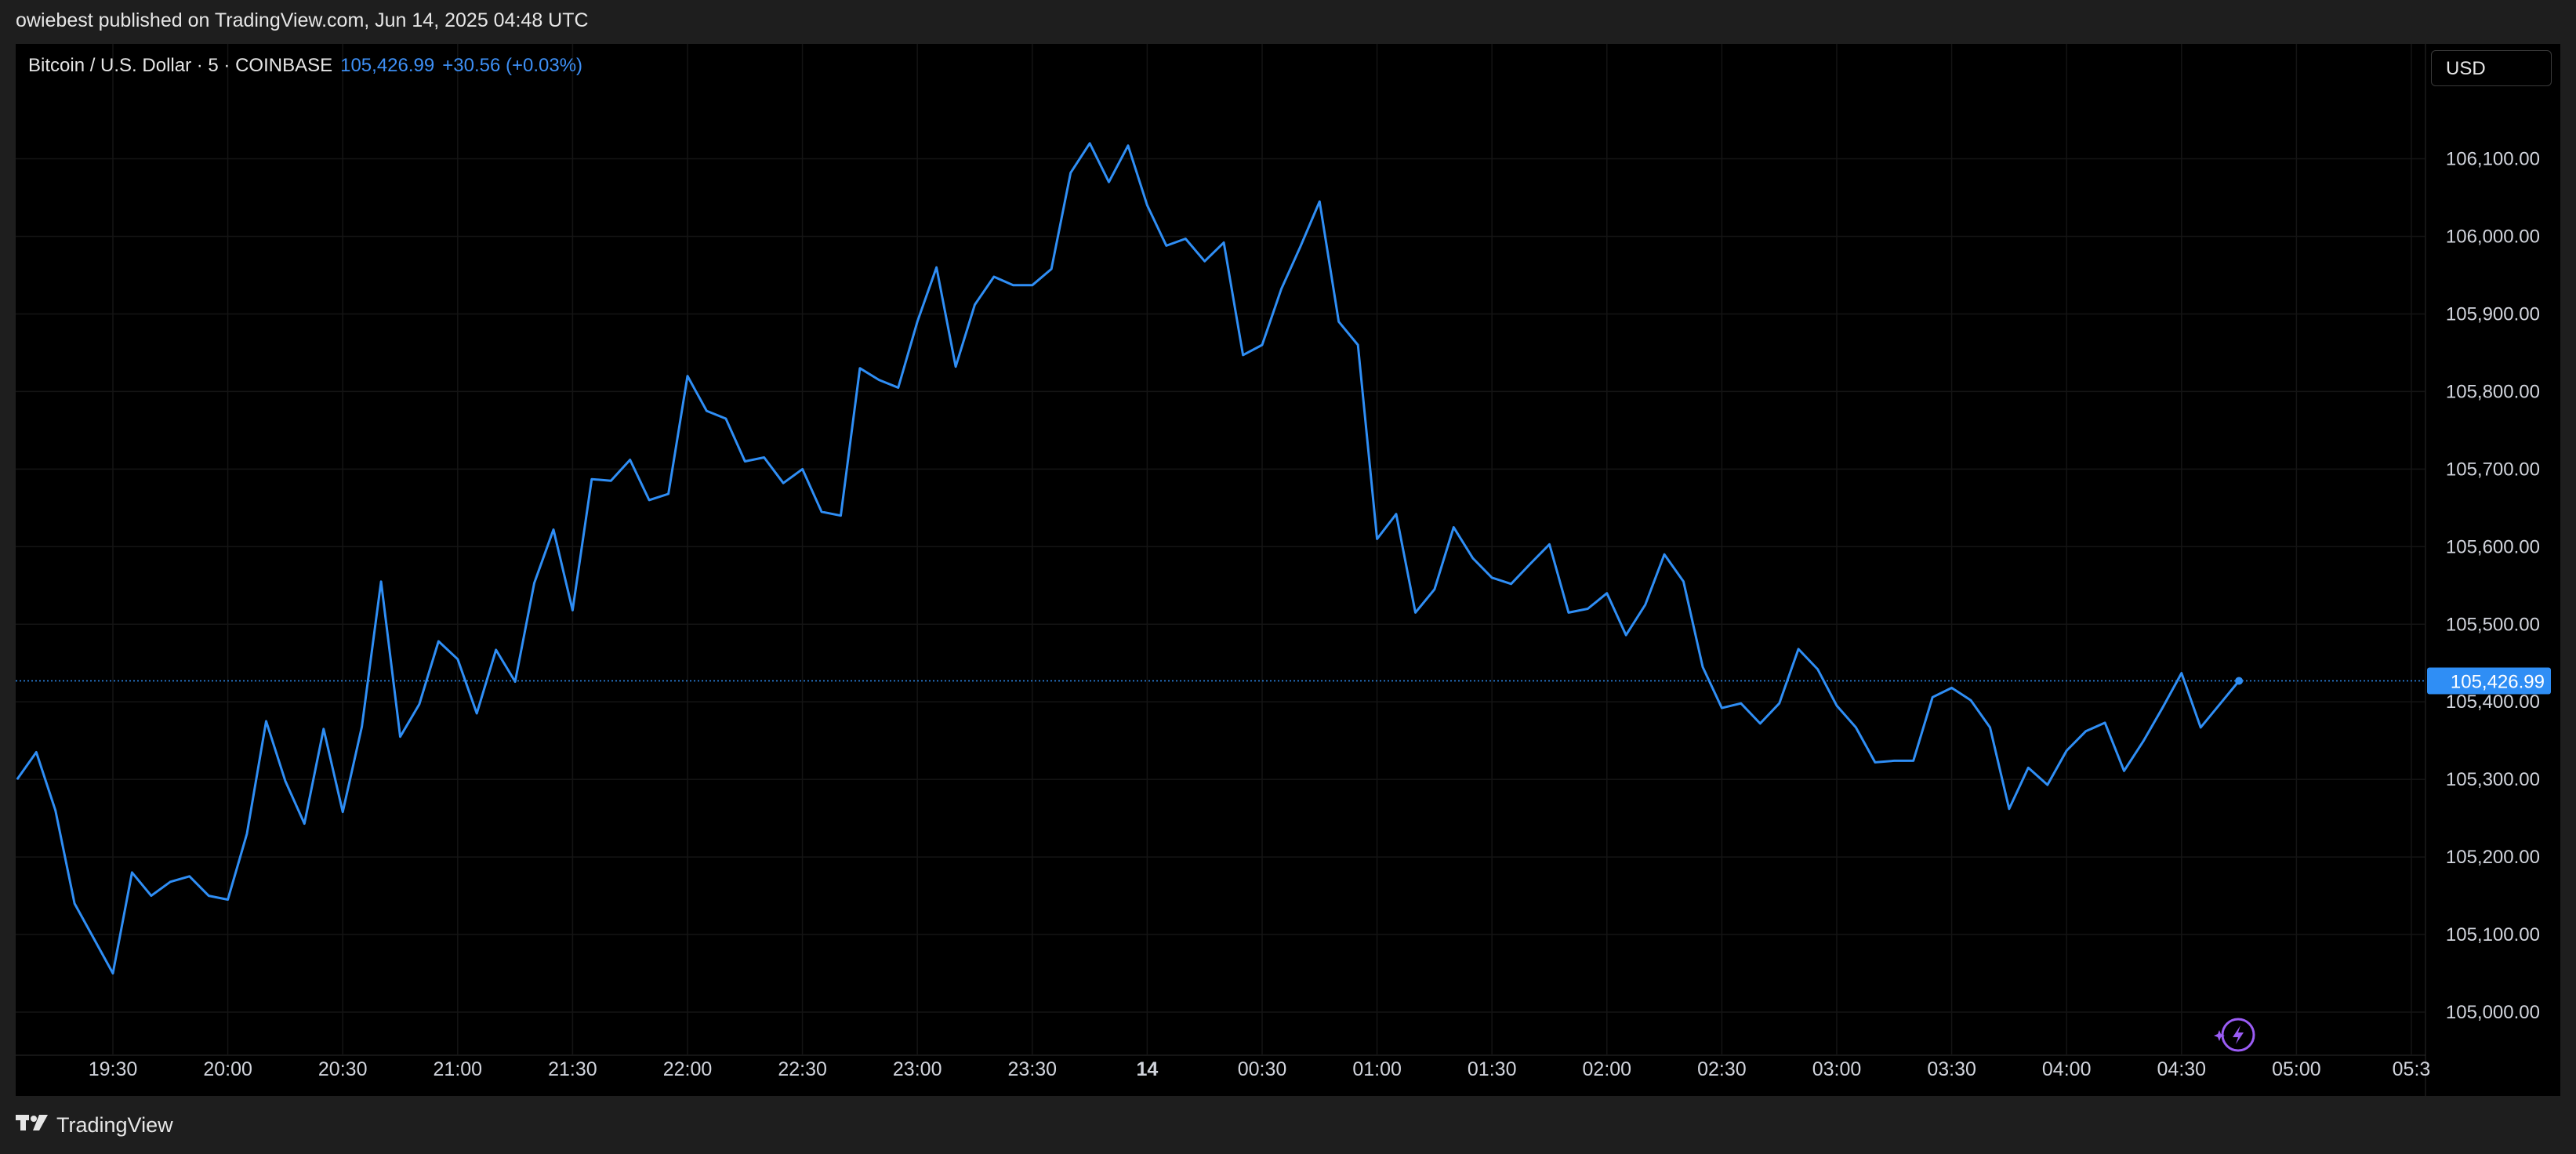 The width and height of the screenshot is (2576, 1154). Describe the element at coordinates (2493, 469) in the screenshot. I see `price-tick-label: 105,700.00` at that location.